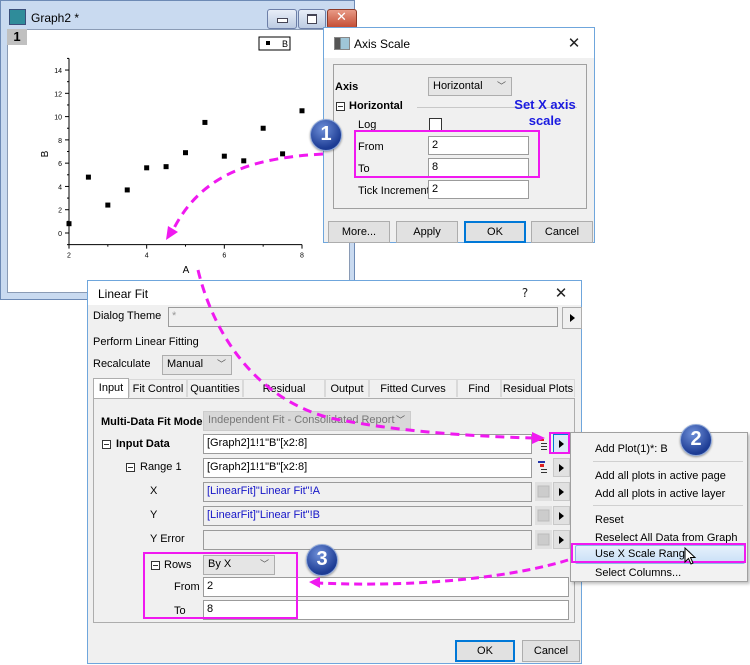 The image size is (750, 665). What do you see at coordinates (485, 651) in the screenshot?
I see `linear-fit-ok-button: OK` at bounding box center [485, 651].